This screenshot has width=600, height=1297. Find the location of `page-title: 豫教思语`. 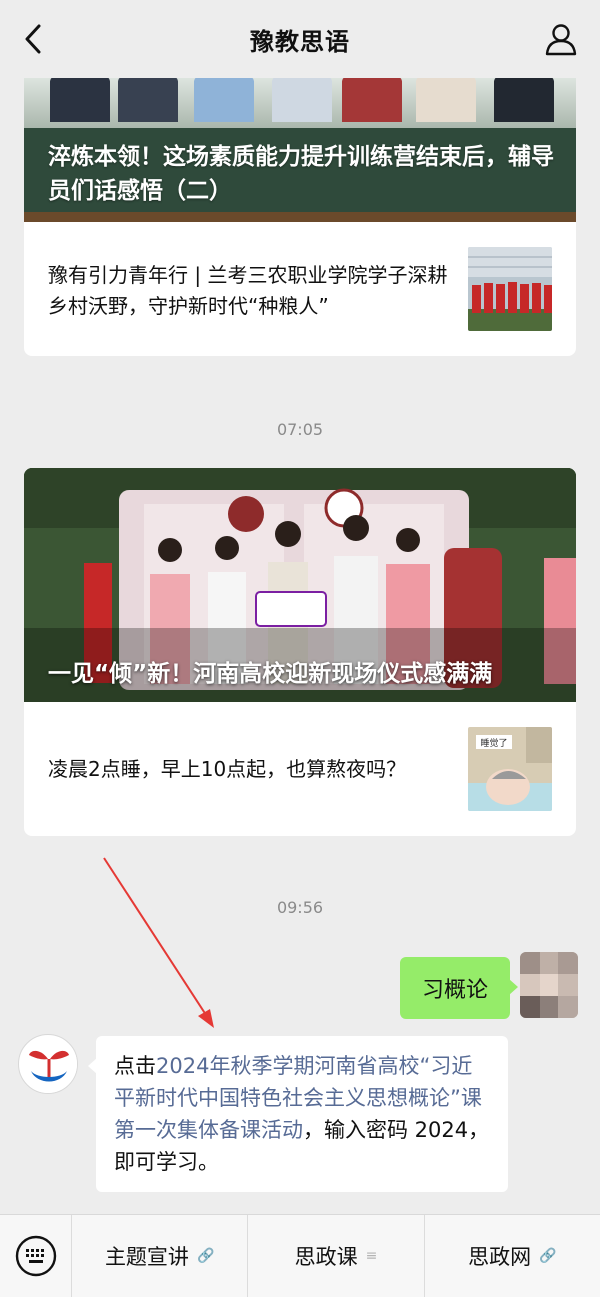

page-title: 豫教思语 is located at coordinates (300, 41).